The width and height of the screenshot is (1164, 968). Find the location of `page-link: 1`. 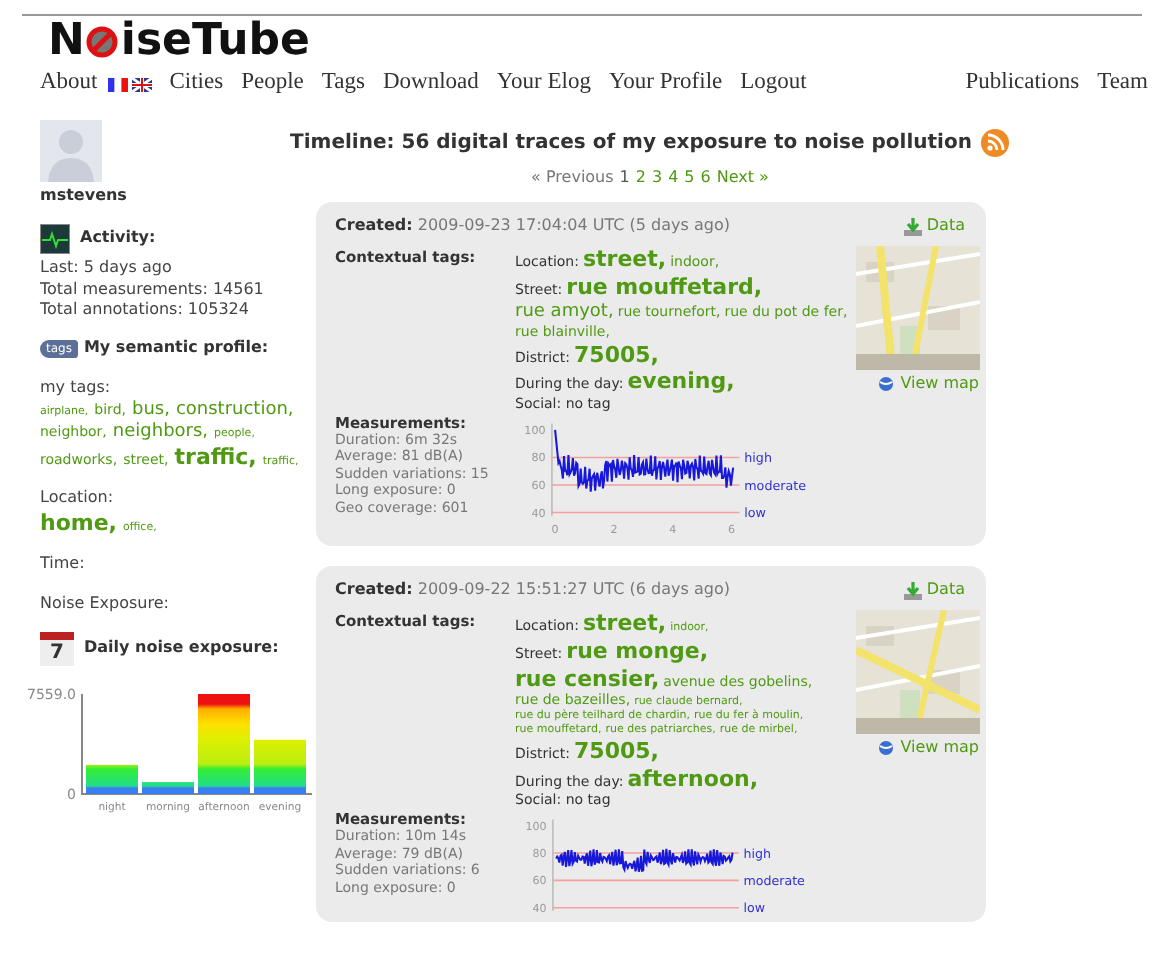

page-link: 1 is located at coordinates (624, 178).